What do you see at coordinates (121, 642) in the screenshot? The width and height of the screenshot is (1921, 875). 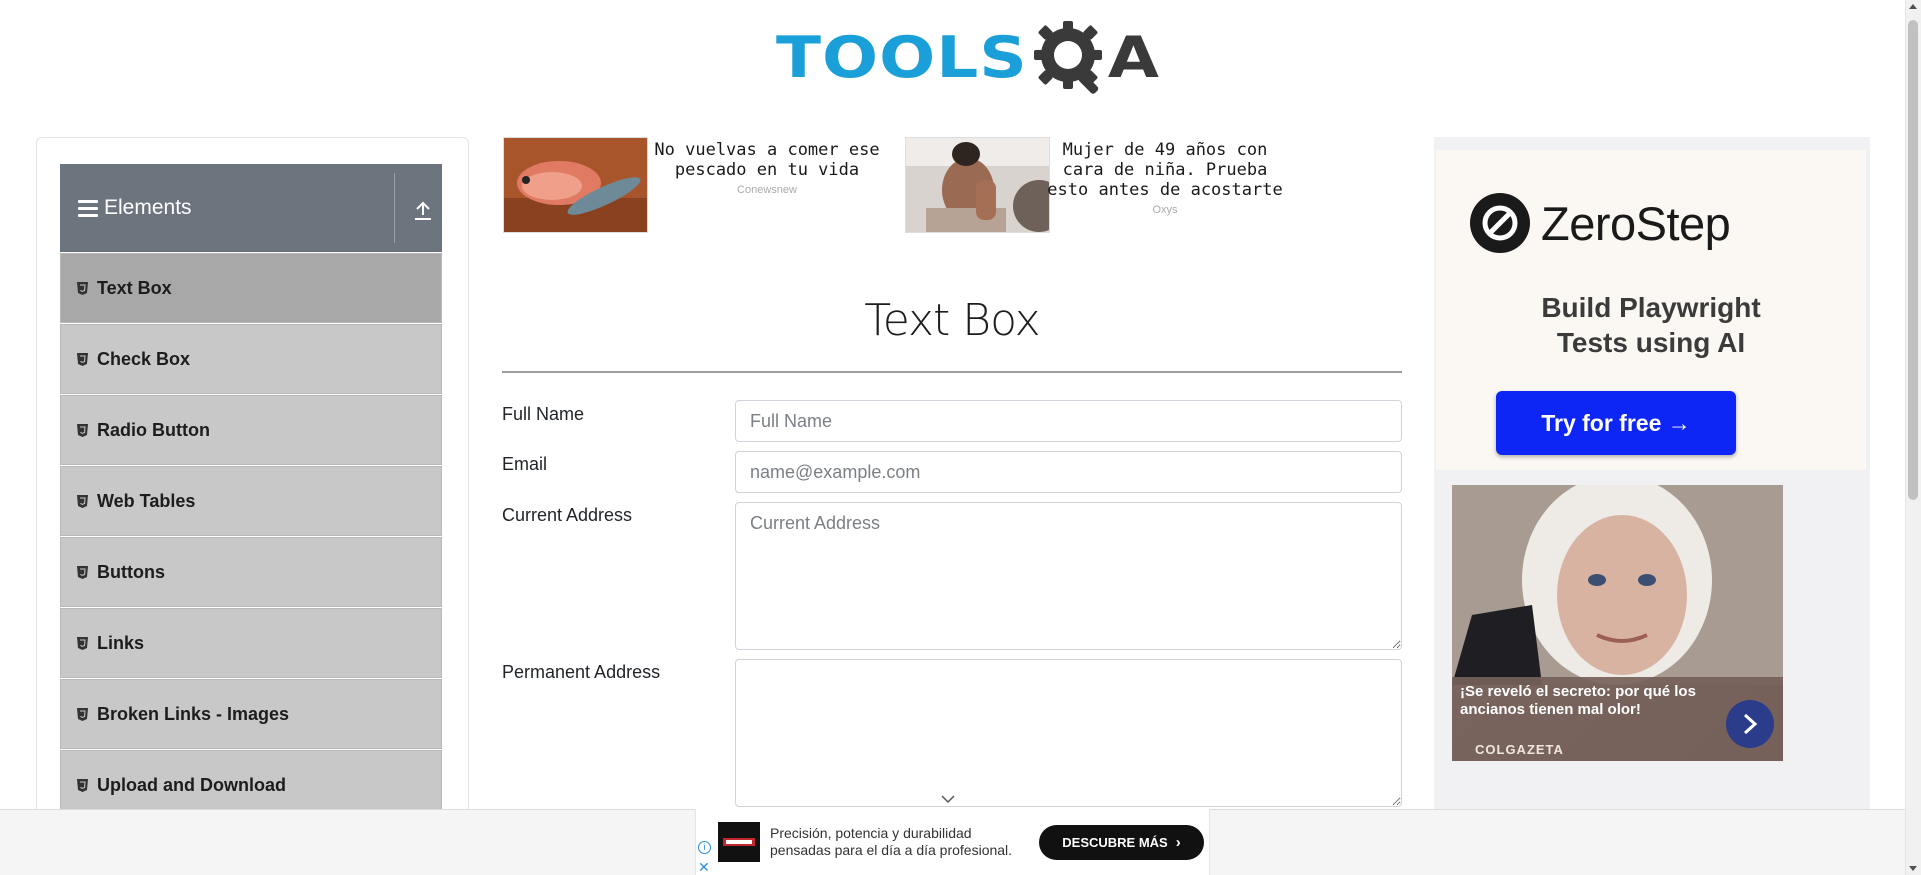 I see `sidebar-item-label: Links` at bounding box center [121, 642].